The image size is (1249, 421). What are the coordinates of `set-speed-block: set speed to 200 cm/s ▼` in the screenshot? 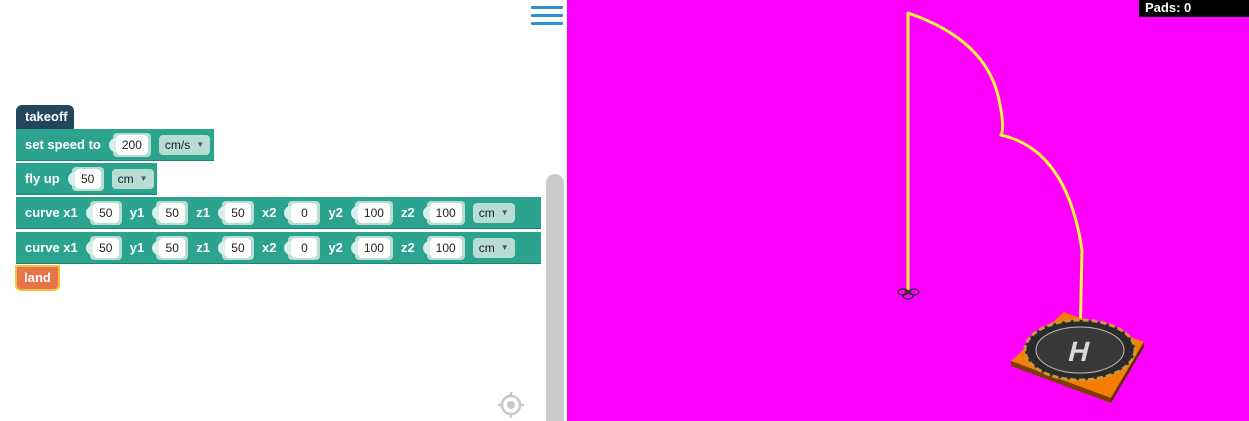 It's located at (115, 145).